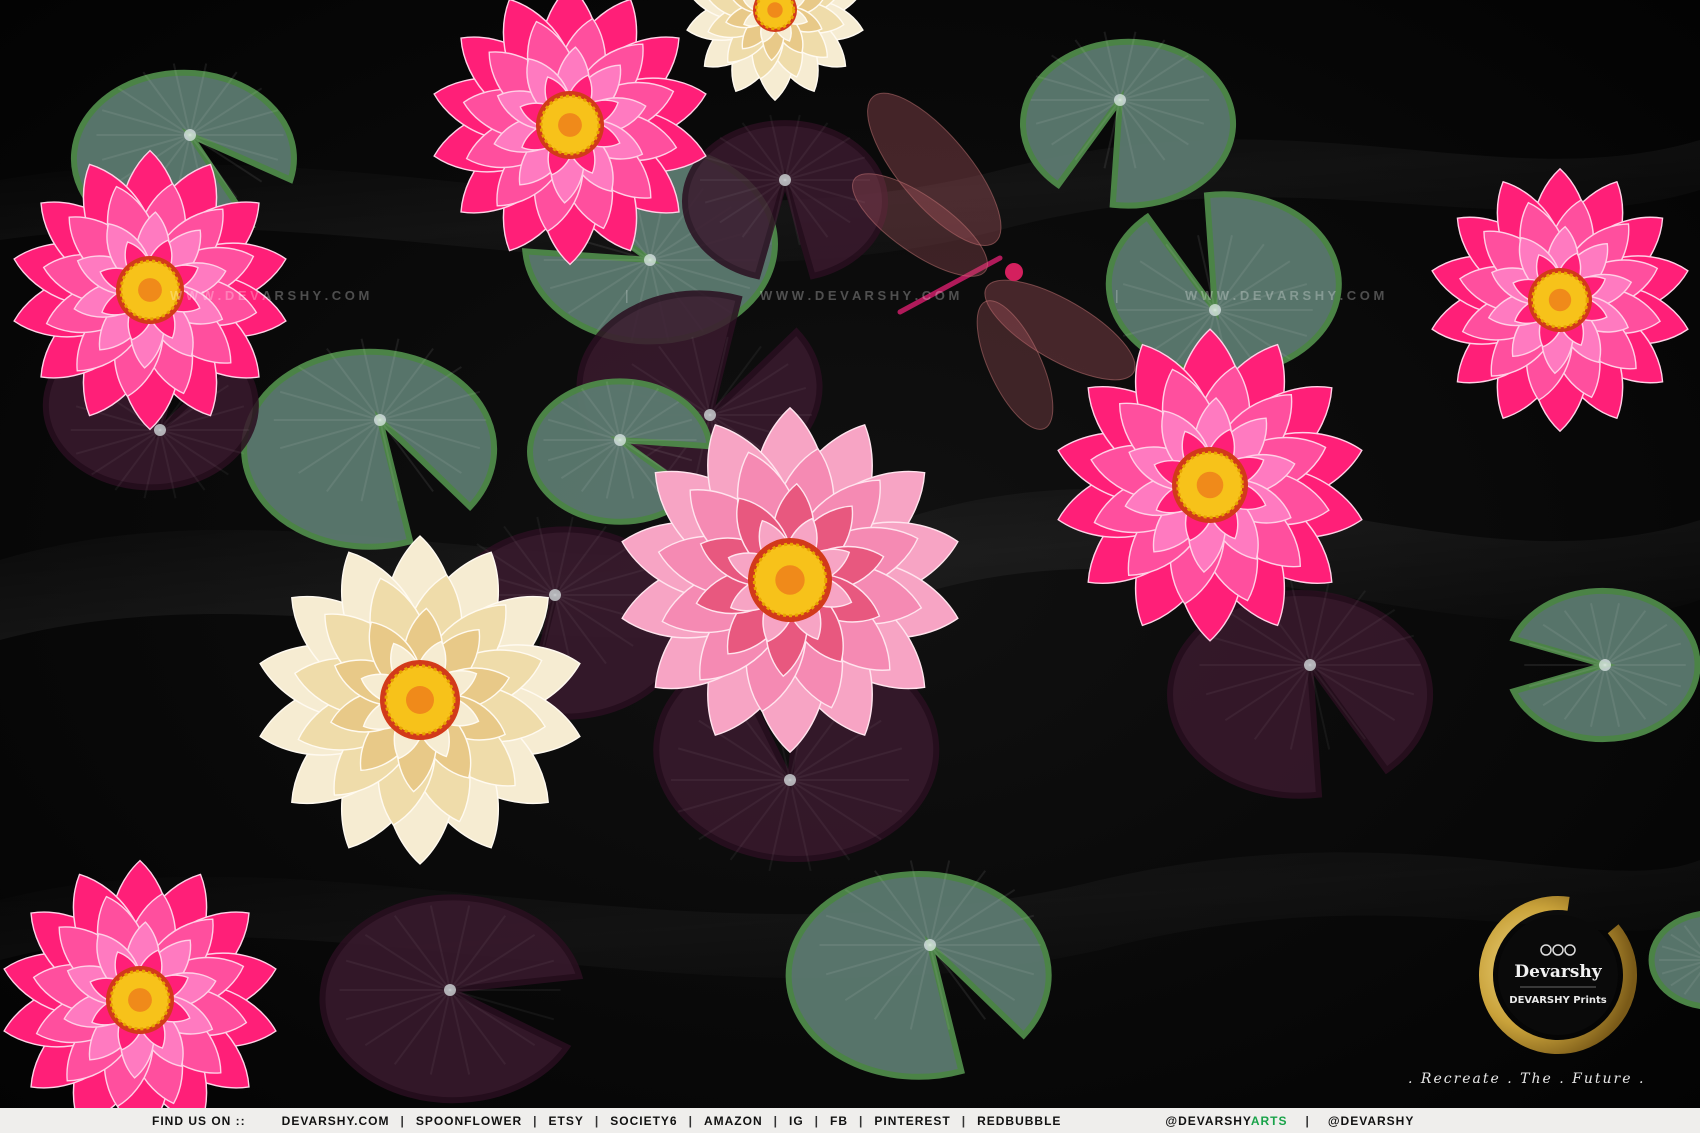 This screenshot has width=1700, height=1133. I want to click on watermark-text-3: W W W . D E V A R S H Y . C O M, so click(1284, 295).